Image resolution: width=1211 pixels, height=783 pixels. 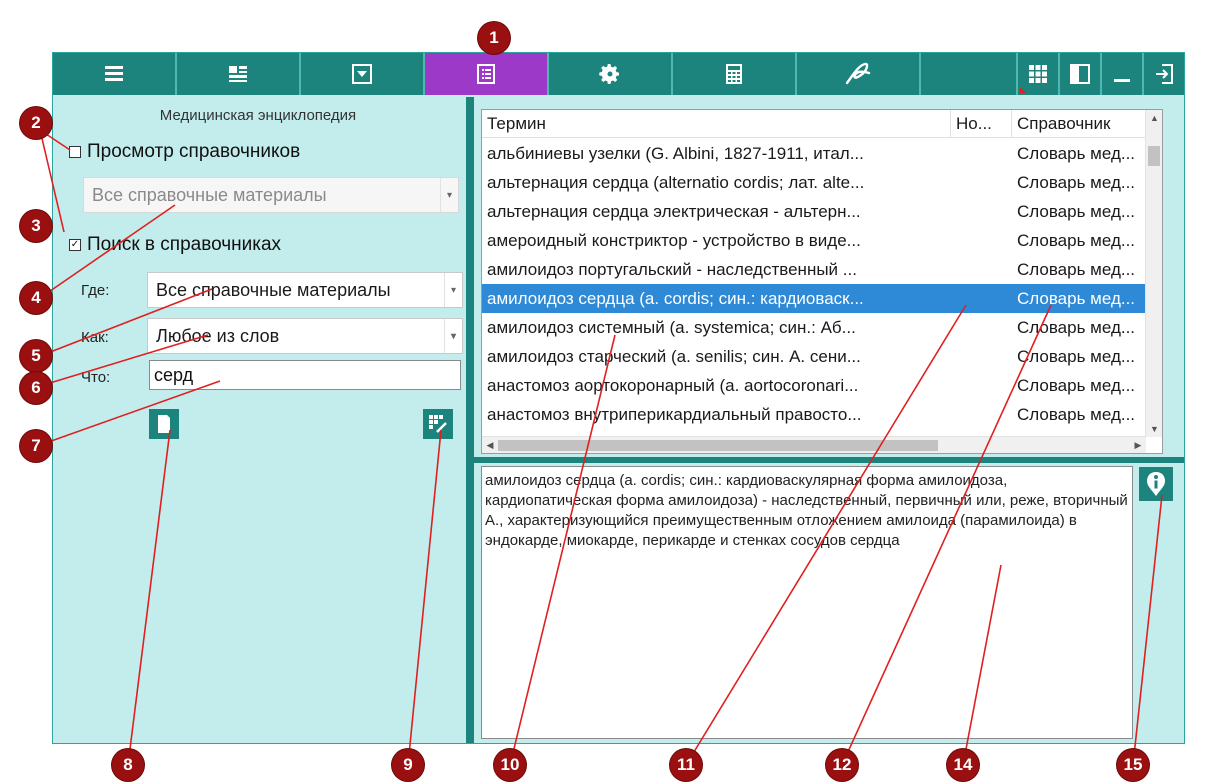 What do you see at coordinates (1138, 445) in the screenshot?
I see `scroll-right-icon: ▶` at bounding box center [1138, 445].